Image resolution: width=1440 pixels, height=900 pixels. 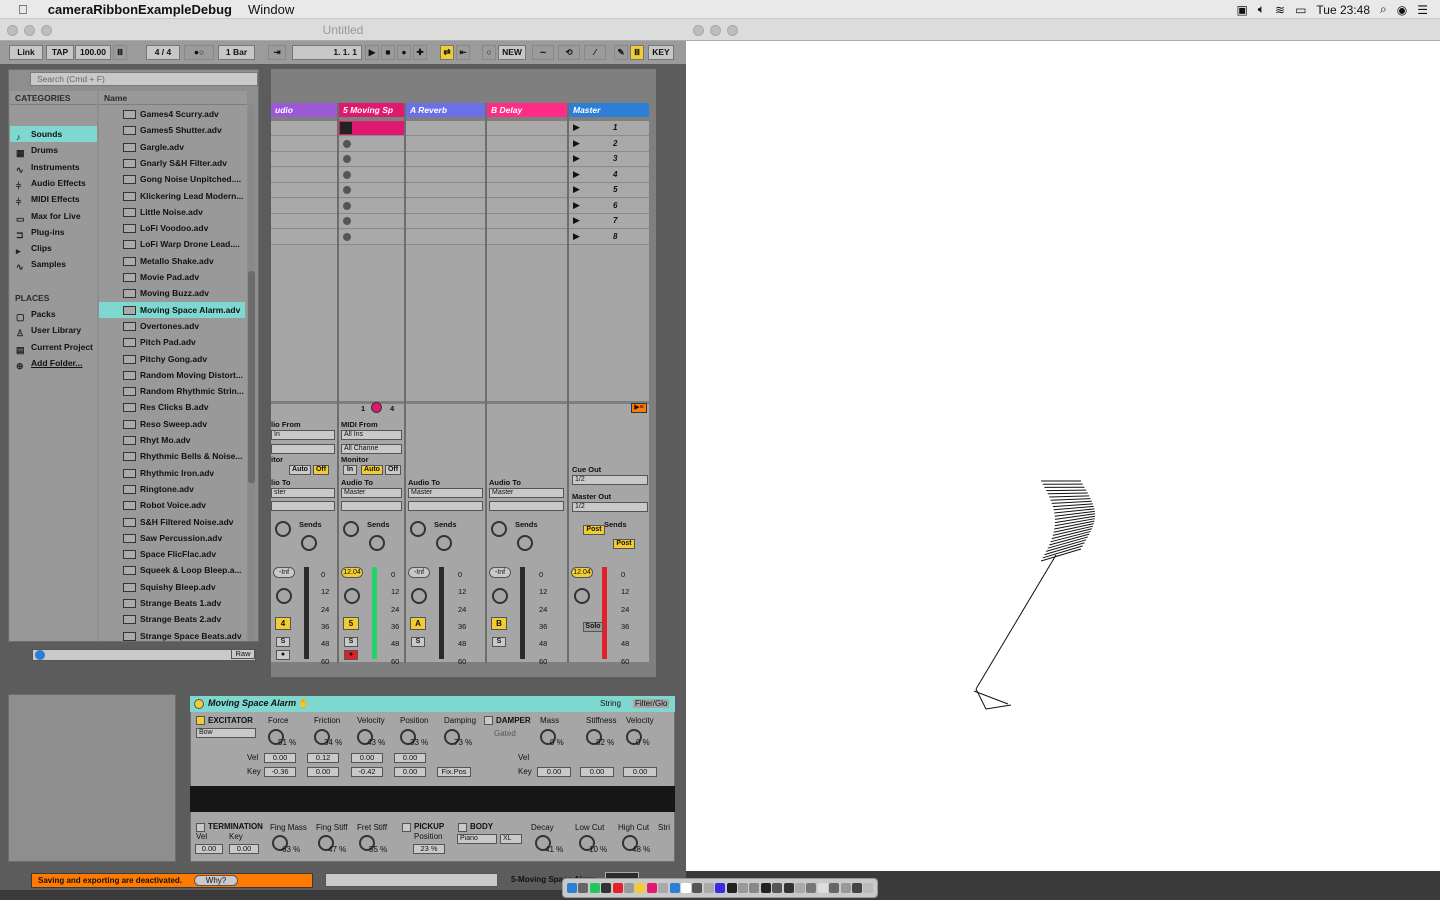 I want to click on track-activator: 4, so click(x=283, y=623).